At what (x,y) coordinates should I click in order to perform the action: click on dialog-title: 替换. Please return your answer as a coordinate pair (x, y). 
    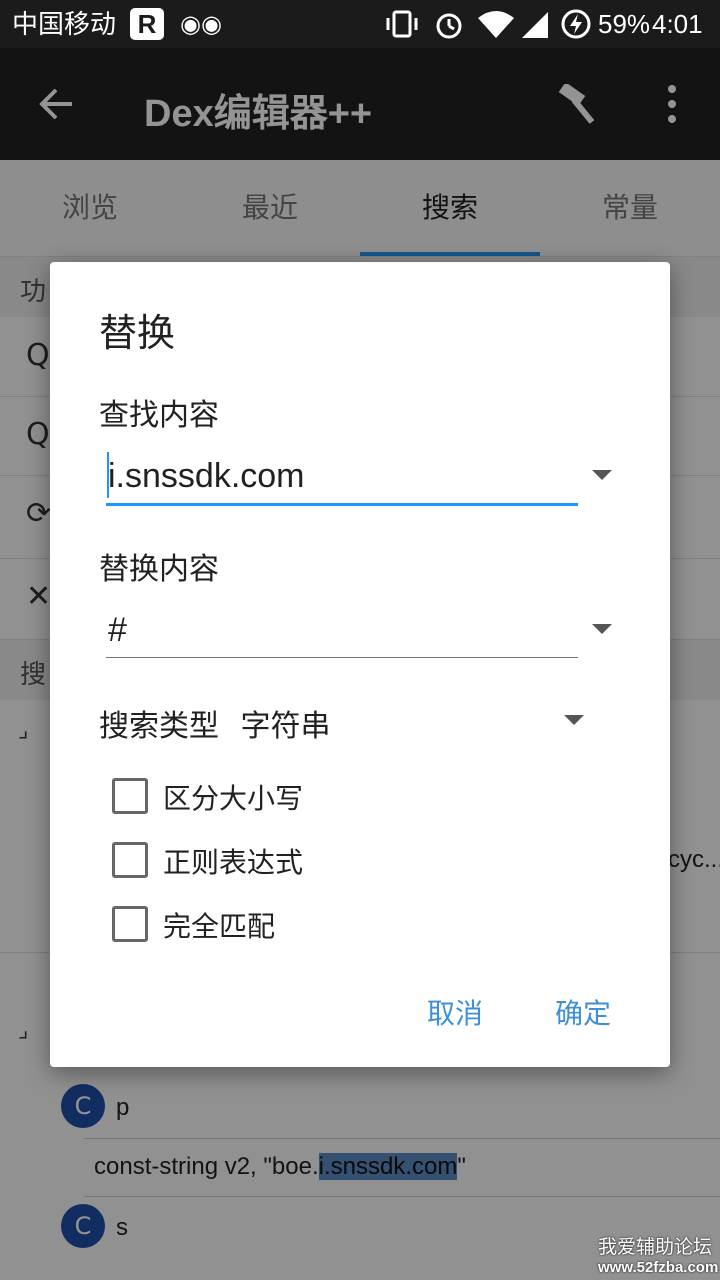
    Looking at the image, I should click on (137, 333).